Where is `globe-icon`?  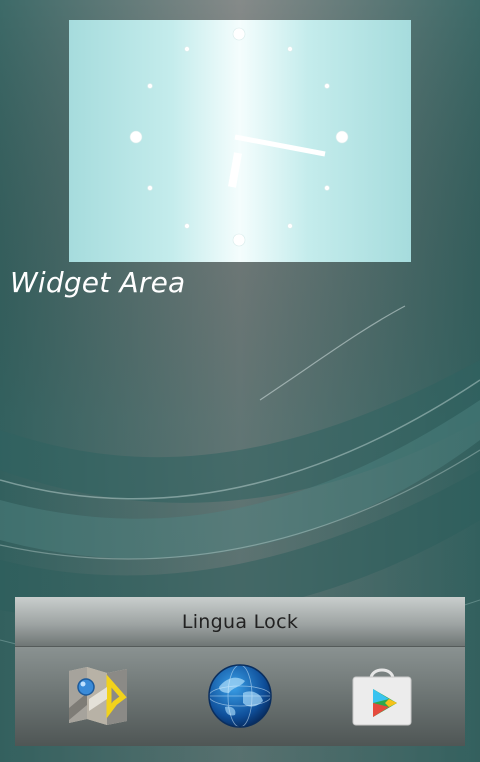
globe-icon is located at coordinates (240, 696).